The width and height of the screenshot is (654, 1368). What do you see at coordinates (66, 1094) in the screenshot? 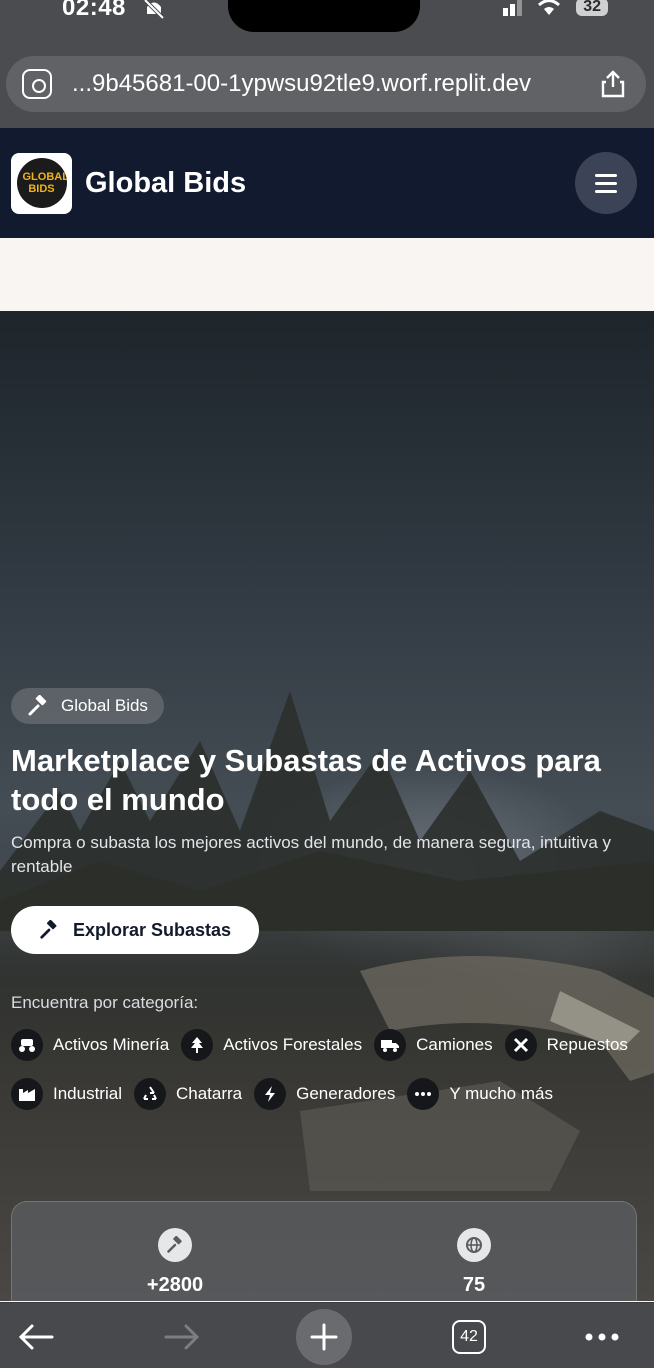
I see `category-industrial: Industrial` at bounding box center [66, 1094].